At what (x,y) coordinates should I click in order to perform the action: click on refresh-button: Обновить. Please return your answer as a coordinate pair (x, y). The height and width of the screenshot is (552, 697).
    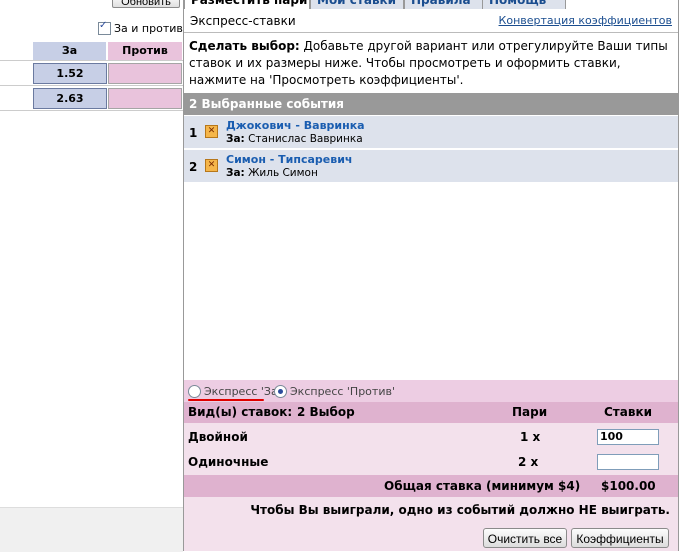
    Looking at the image, I should click on (146, 4).